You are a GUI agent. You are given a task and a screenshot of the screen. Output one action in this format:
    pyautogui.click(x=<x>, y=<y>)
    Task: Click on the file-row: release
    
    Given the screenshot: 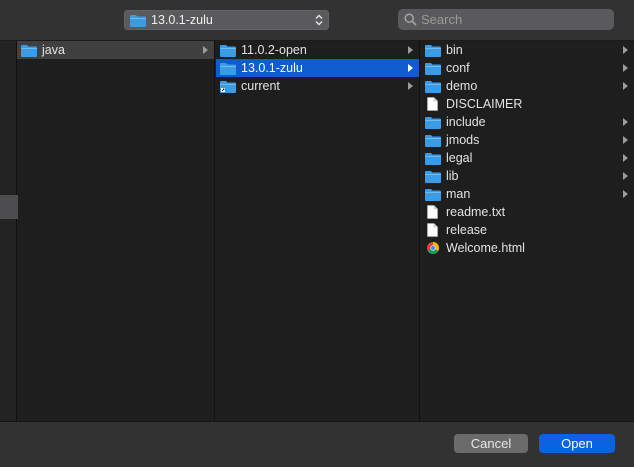 What is the action you would take?
    pyautogui.click(x=527, y=230)
    